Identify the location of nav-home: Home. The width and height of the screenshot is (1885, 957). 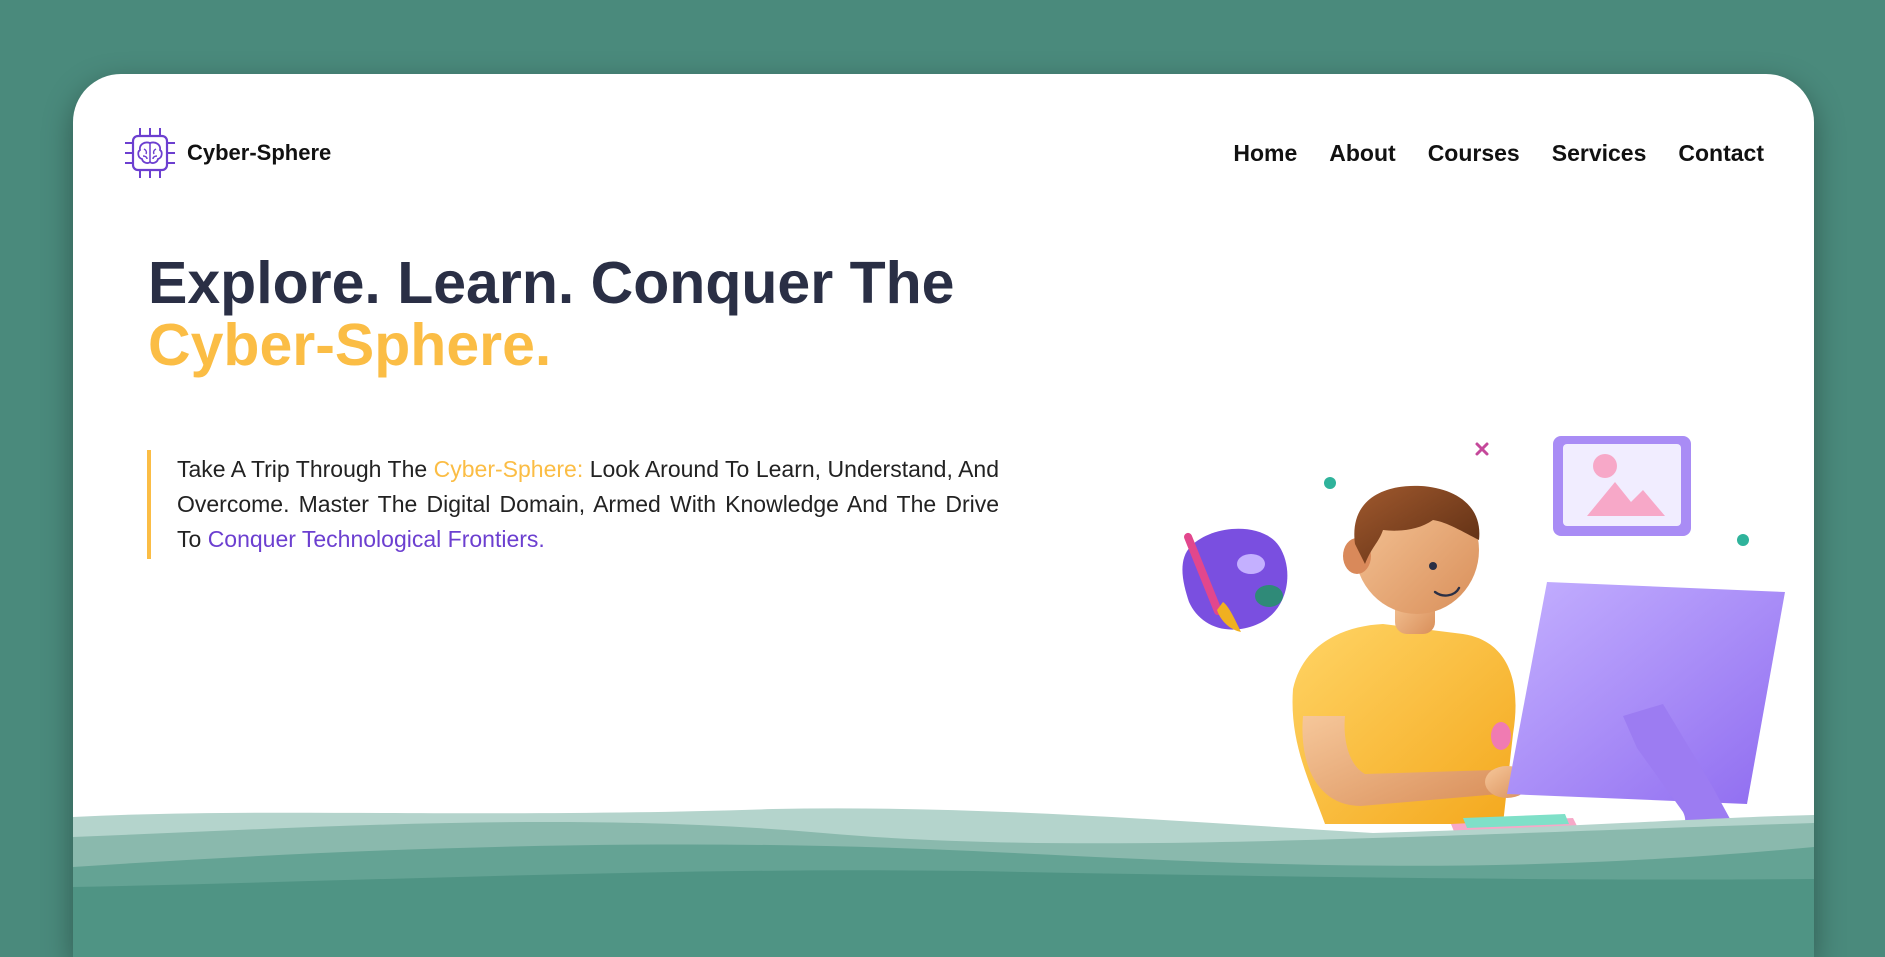
(1265, 153).